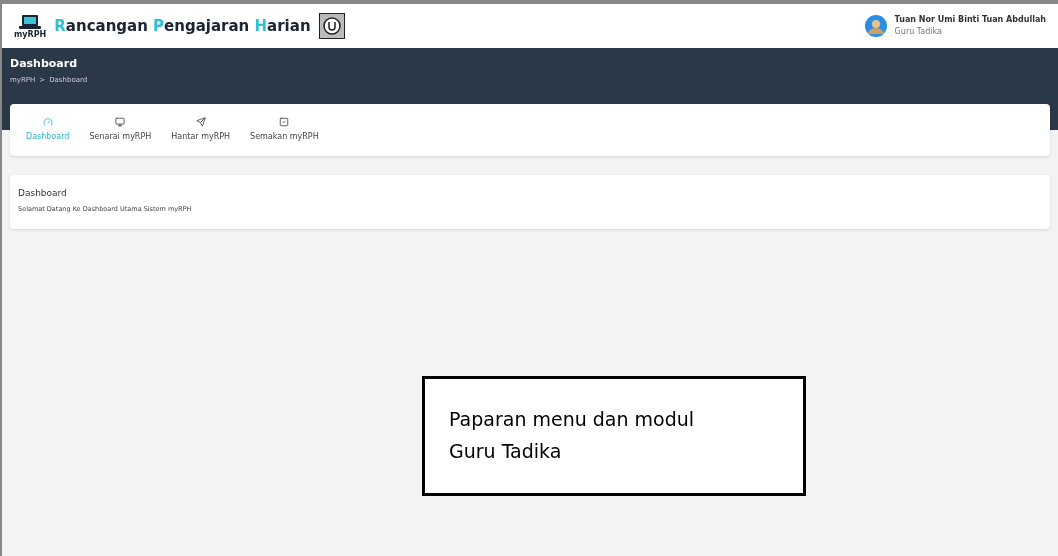 The height and width of the screenshot is (556, 1058). What do you see at coordinates (43, 193) in the screenshot?
I see `card-title: Dashboard` at bounding box center [43, 193].